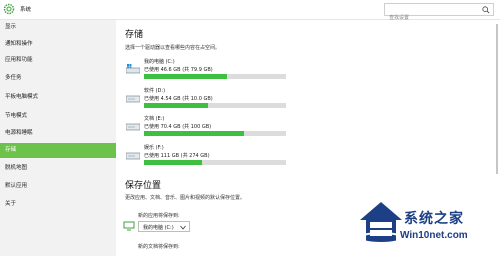 This screenshot has width=500, height=256. What do you see at coordinates (159, 216) in the screenshot?
I see `apps-save-label: 新的应用将保存到:` at bounding box center [159, 216].